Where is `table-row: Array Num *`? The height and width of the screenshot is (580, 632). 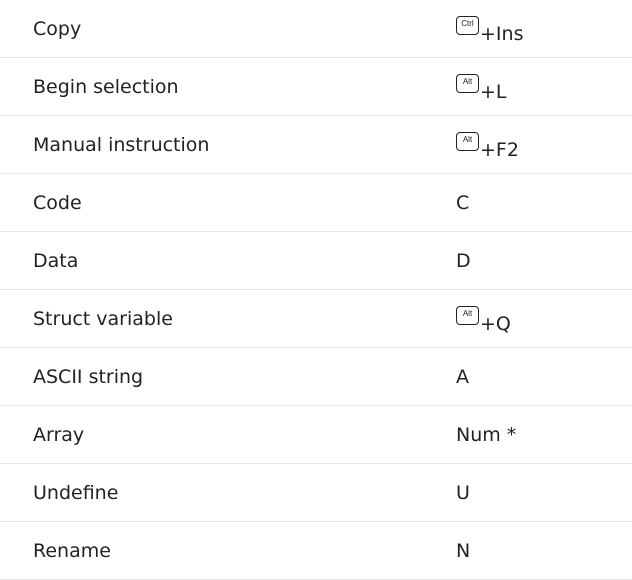
table-row: Array Num * is located at coordinates (316, 435).